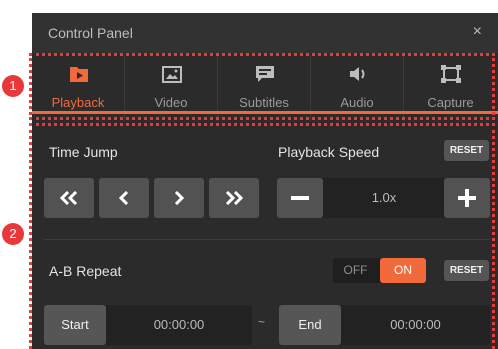 This screenshot has height=349, width=498. Describe the element at coordinates (477, 32) in the screenshot. I see `close-icon: ×` at that location.